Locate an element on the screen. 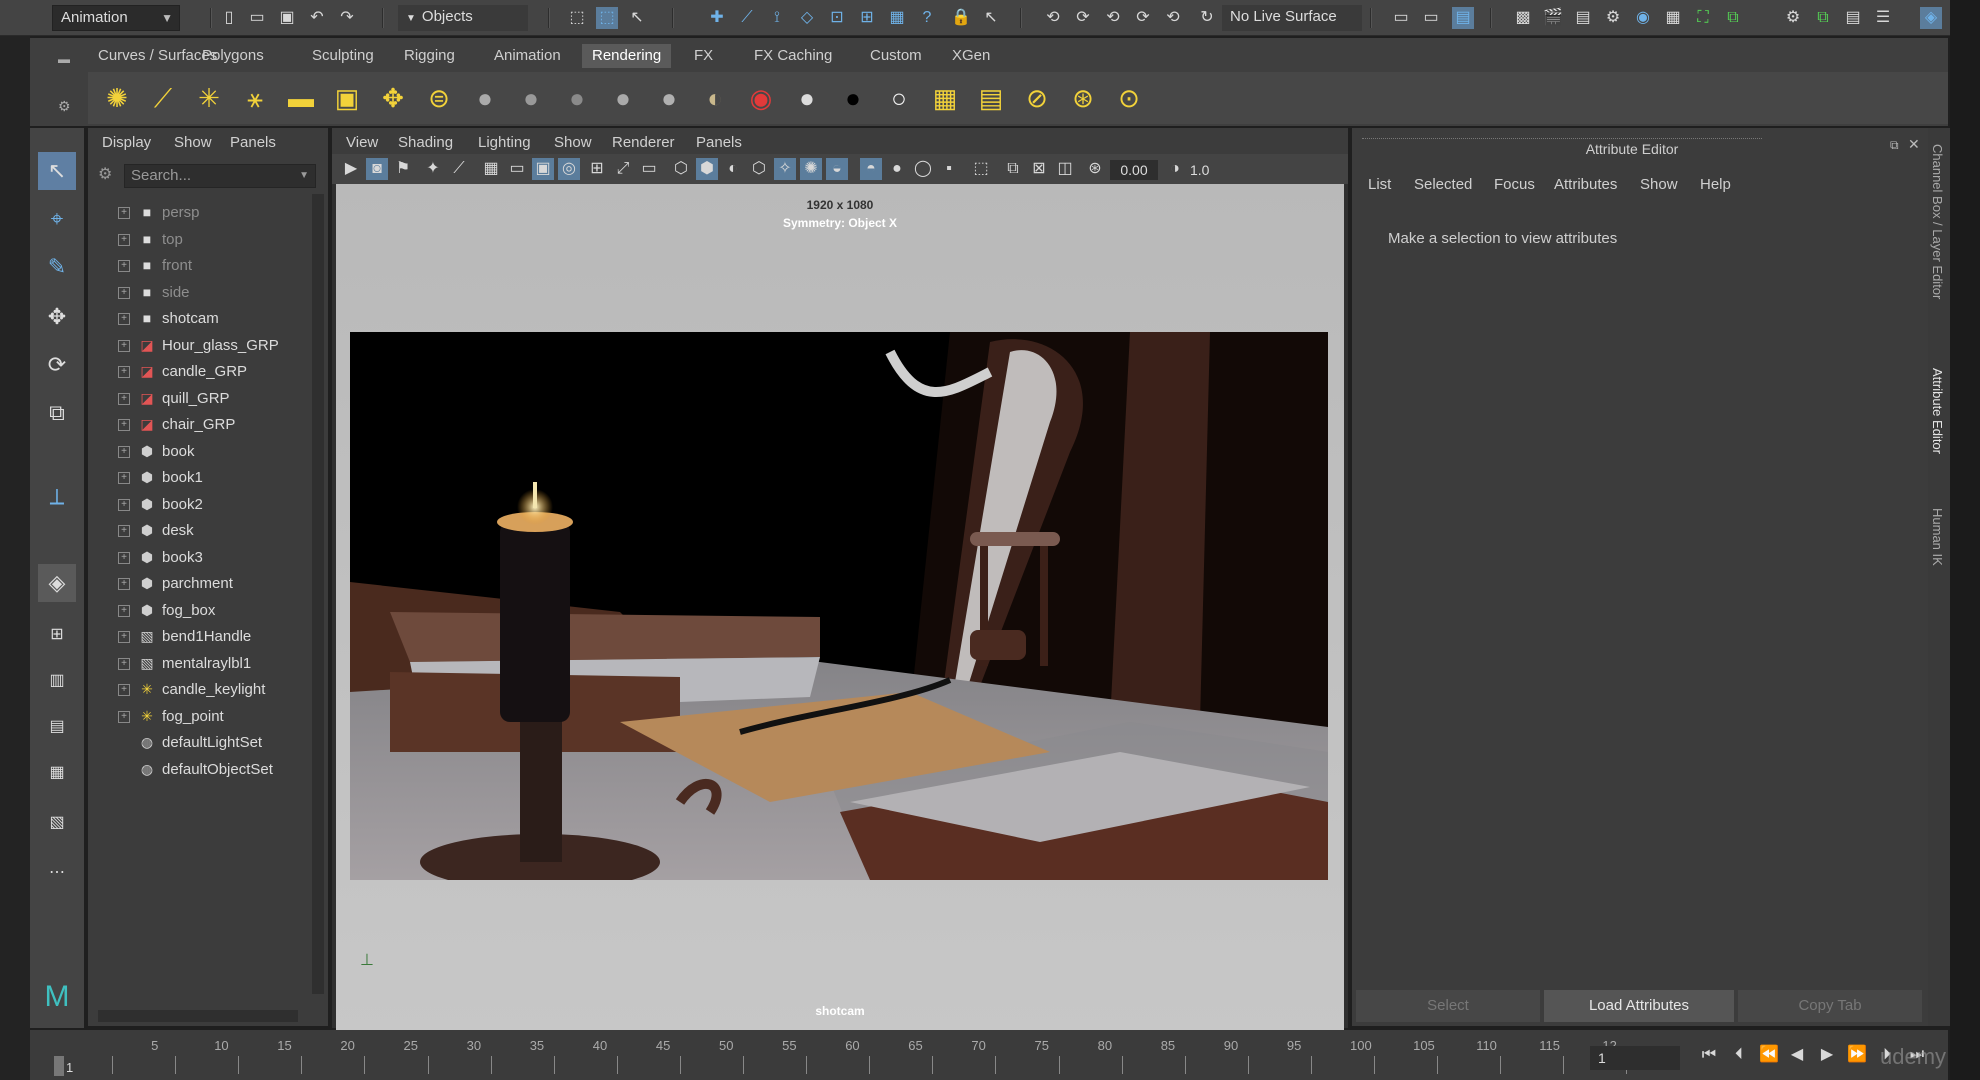  render-region-icon: ▦ is located at coordinates (897, 18).